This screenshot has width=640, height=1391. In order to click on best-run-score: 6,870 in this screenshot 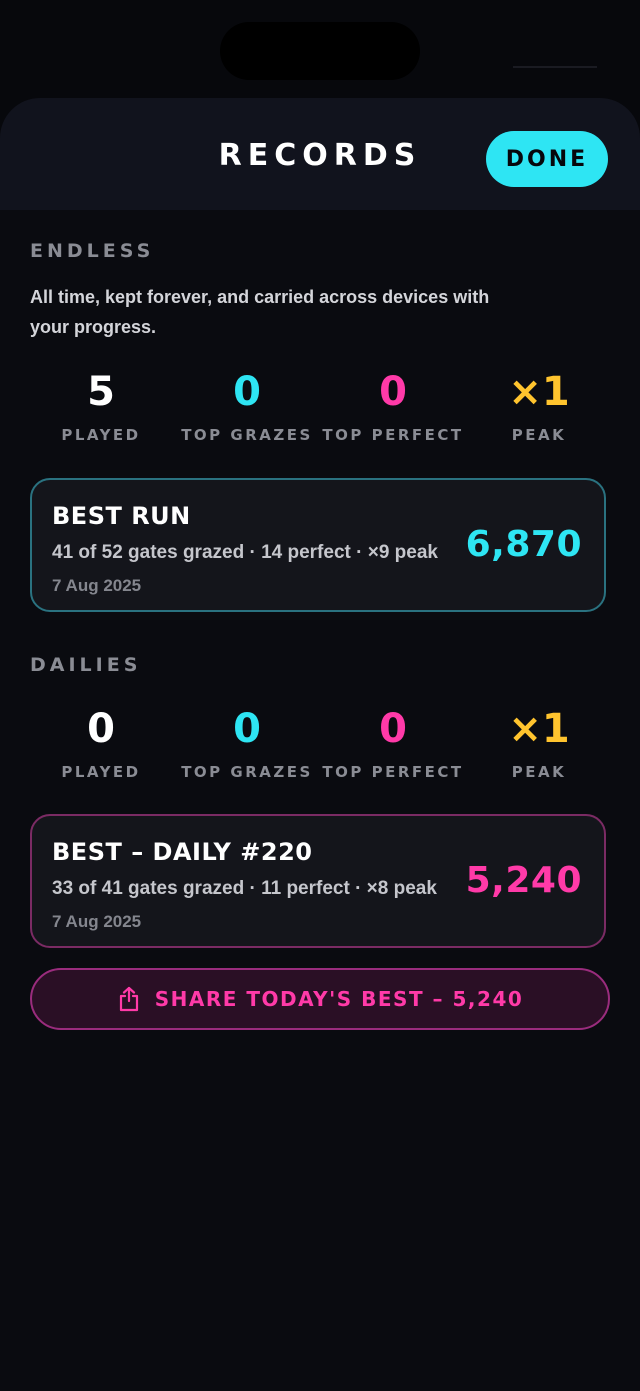, I will do `click(523, 544)`.